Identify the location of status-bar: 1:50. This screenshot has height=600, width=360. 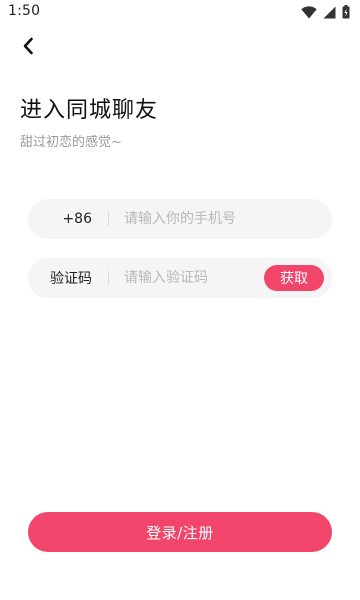
(180, 12).